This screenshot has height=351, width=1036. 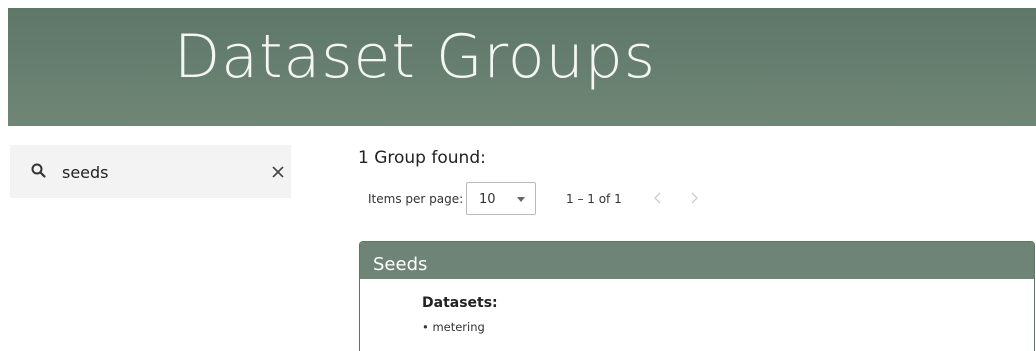 What do you see at coordinates (460, 303) in the screenshot?
I see `datasets-label: Datasets:` at bounding box center [460, 303].